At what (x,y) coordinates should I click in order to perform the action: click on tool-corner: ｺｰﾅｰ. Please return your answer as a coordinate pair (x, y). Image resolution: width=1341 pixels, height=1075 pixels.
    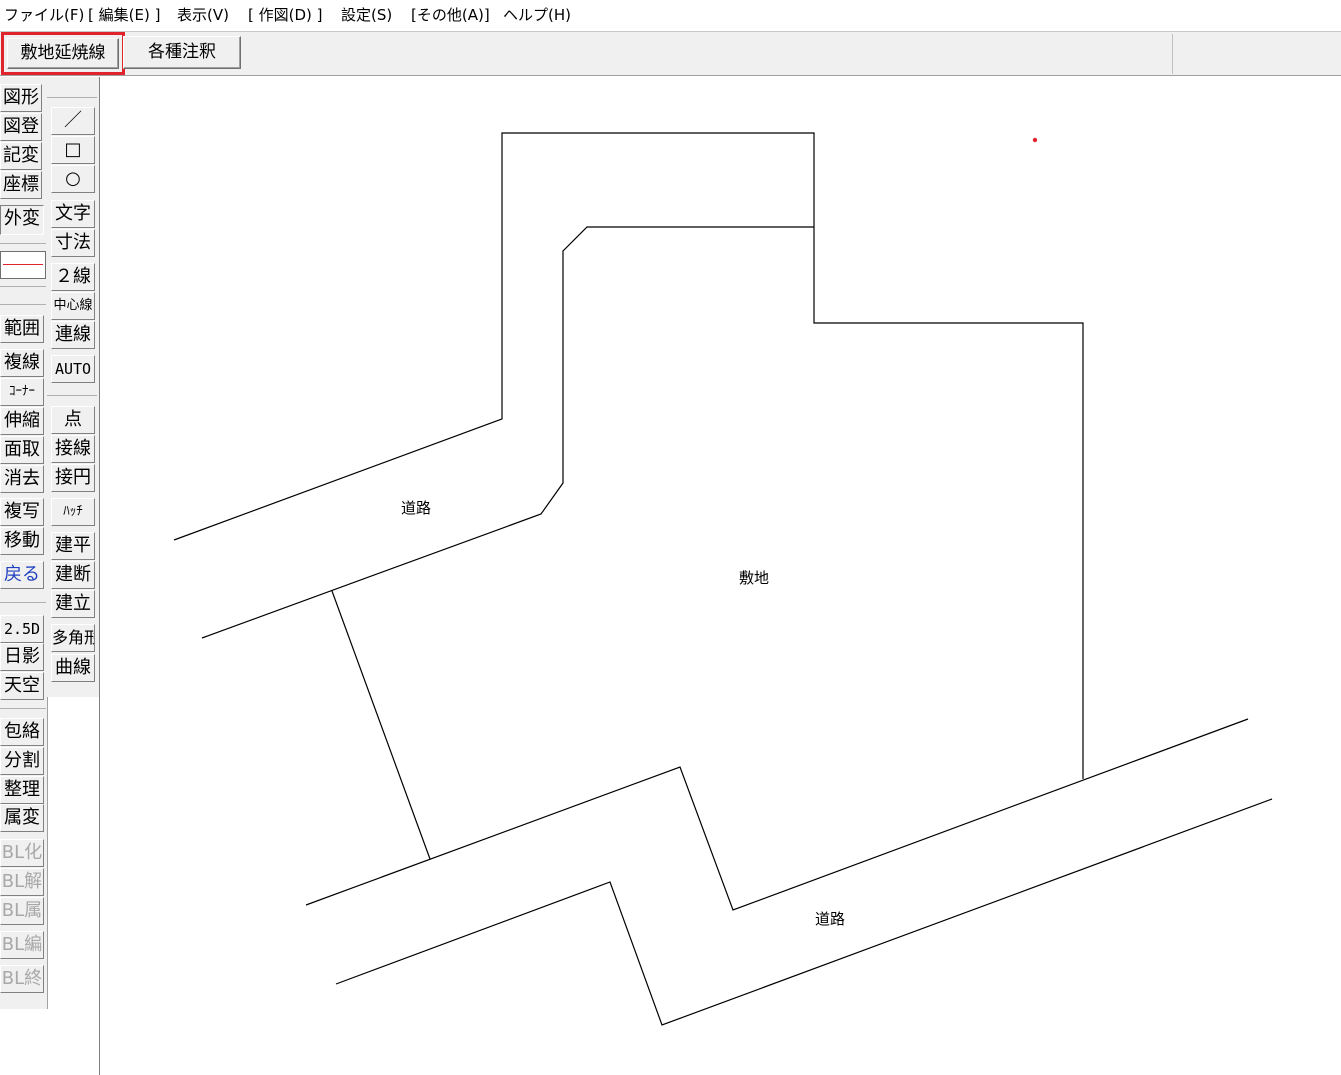
    Looking at the image, I should click on (22, 392).